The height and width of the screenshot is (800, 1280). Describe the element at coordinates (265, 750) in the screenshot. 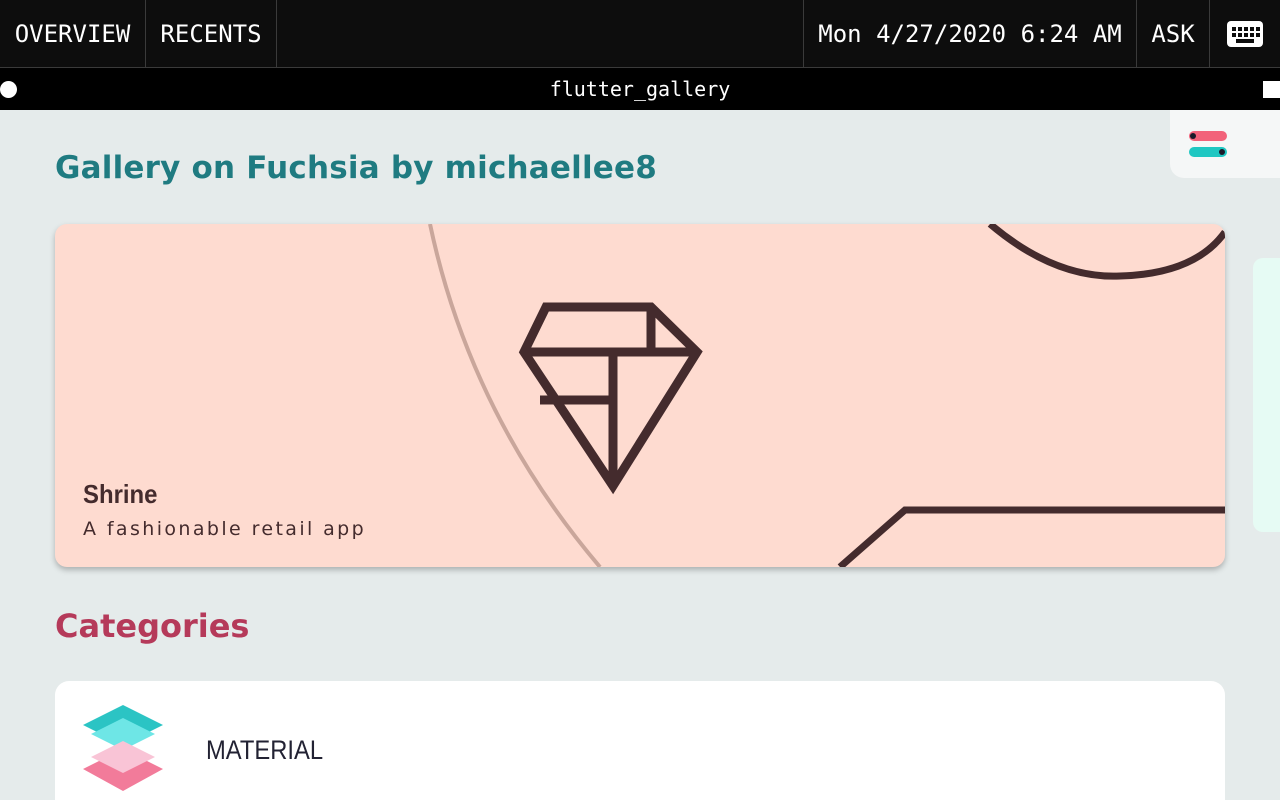

I see `category-label-material: MATERIAL` at that location.